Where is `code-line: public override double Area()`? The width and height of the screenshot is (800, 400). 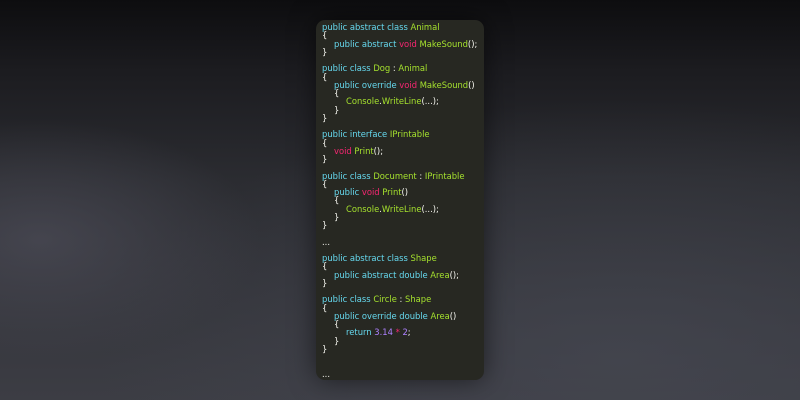
code-line: public override double Area() is located at coordinates (401, 316).